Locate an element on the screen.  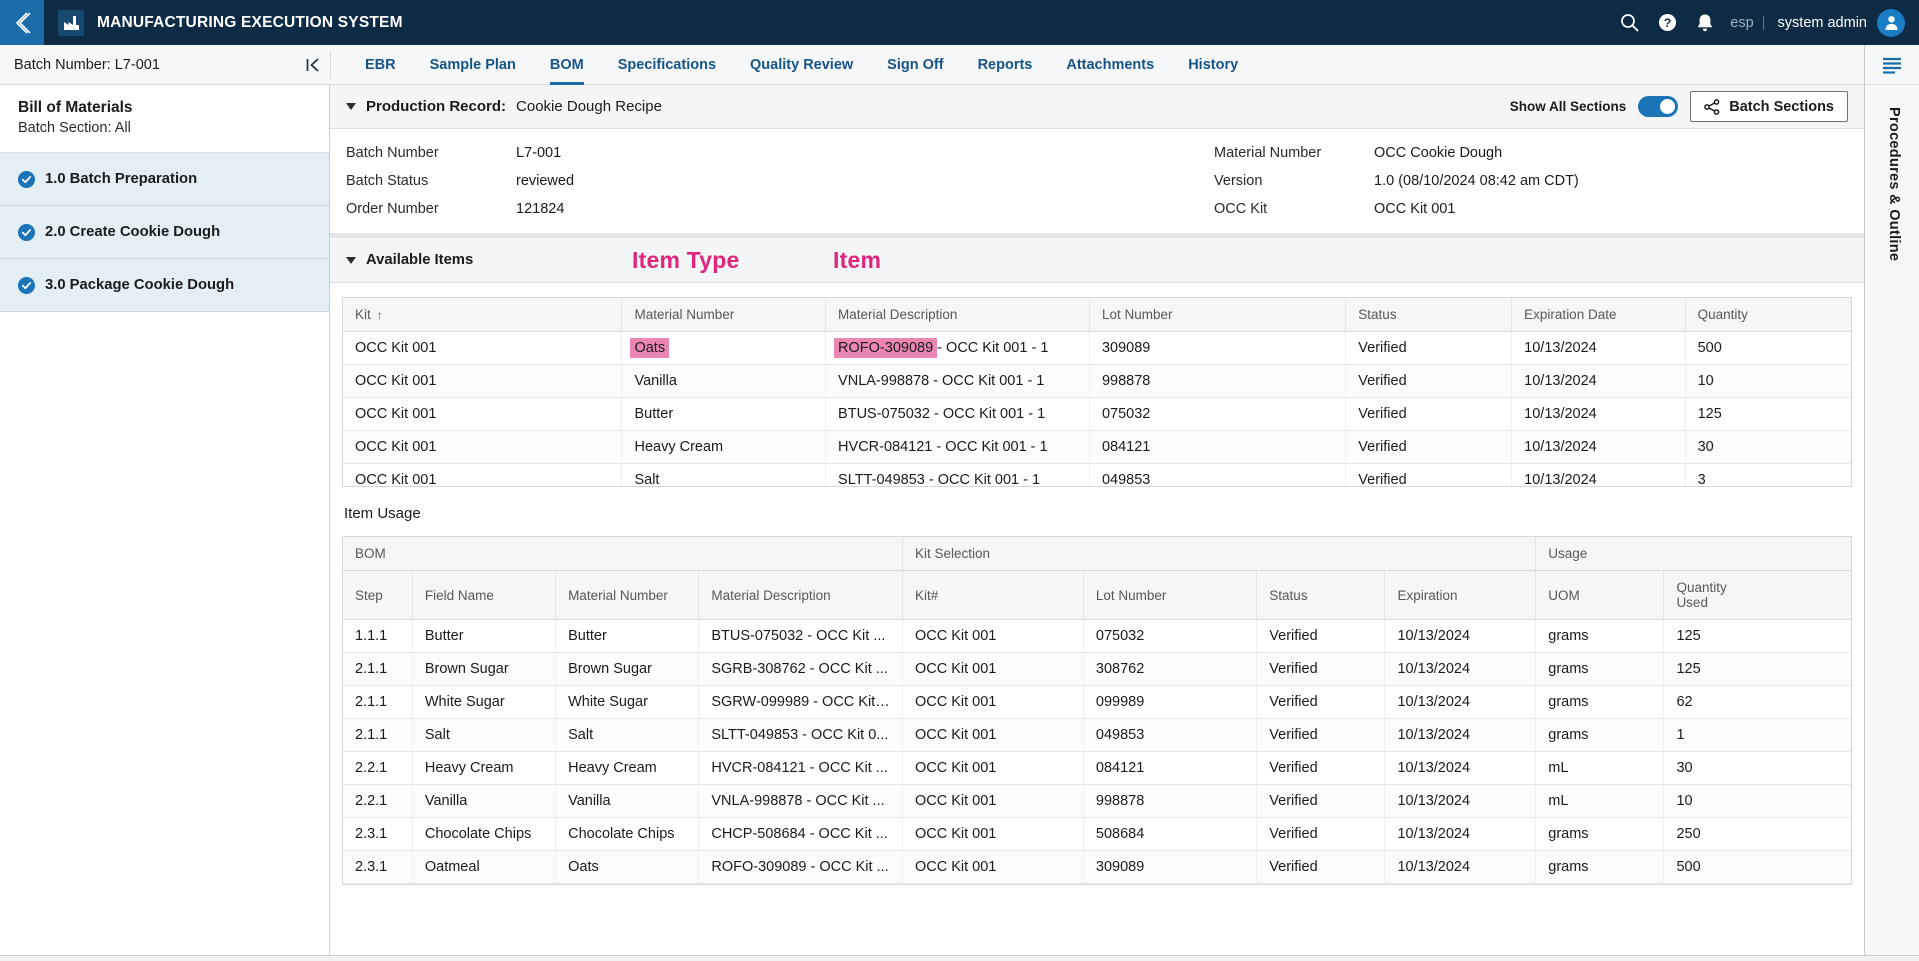
cell-field-name: White Sugar is located at coordinates (483, 702).